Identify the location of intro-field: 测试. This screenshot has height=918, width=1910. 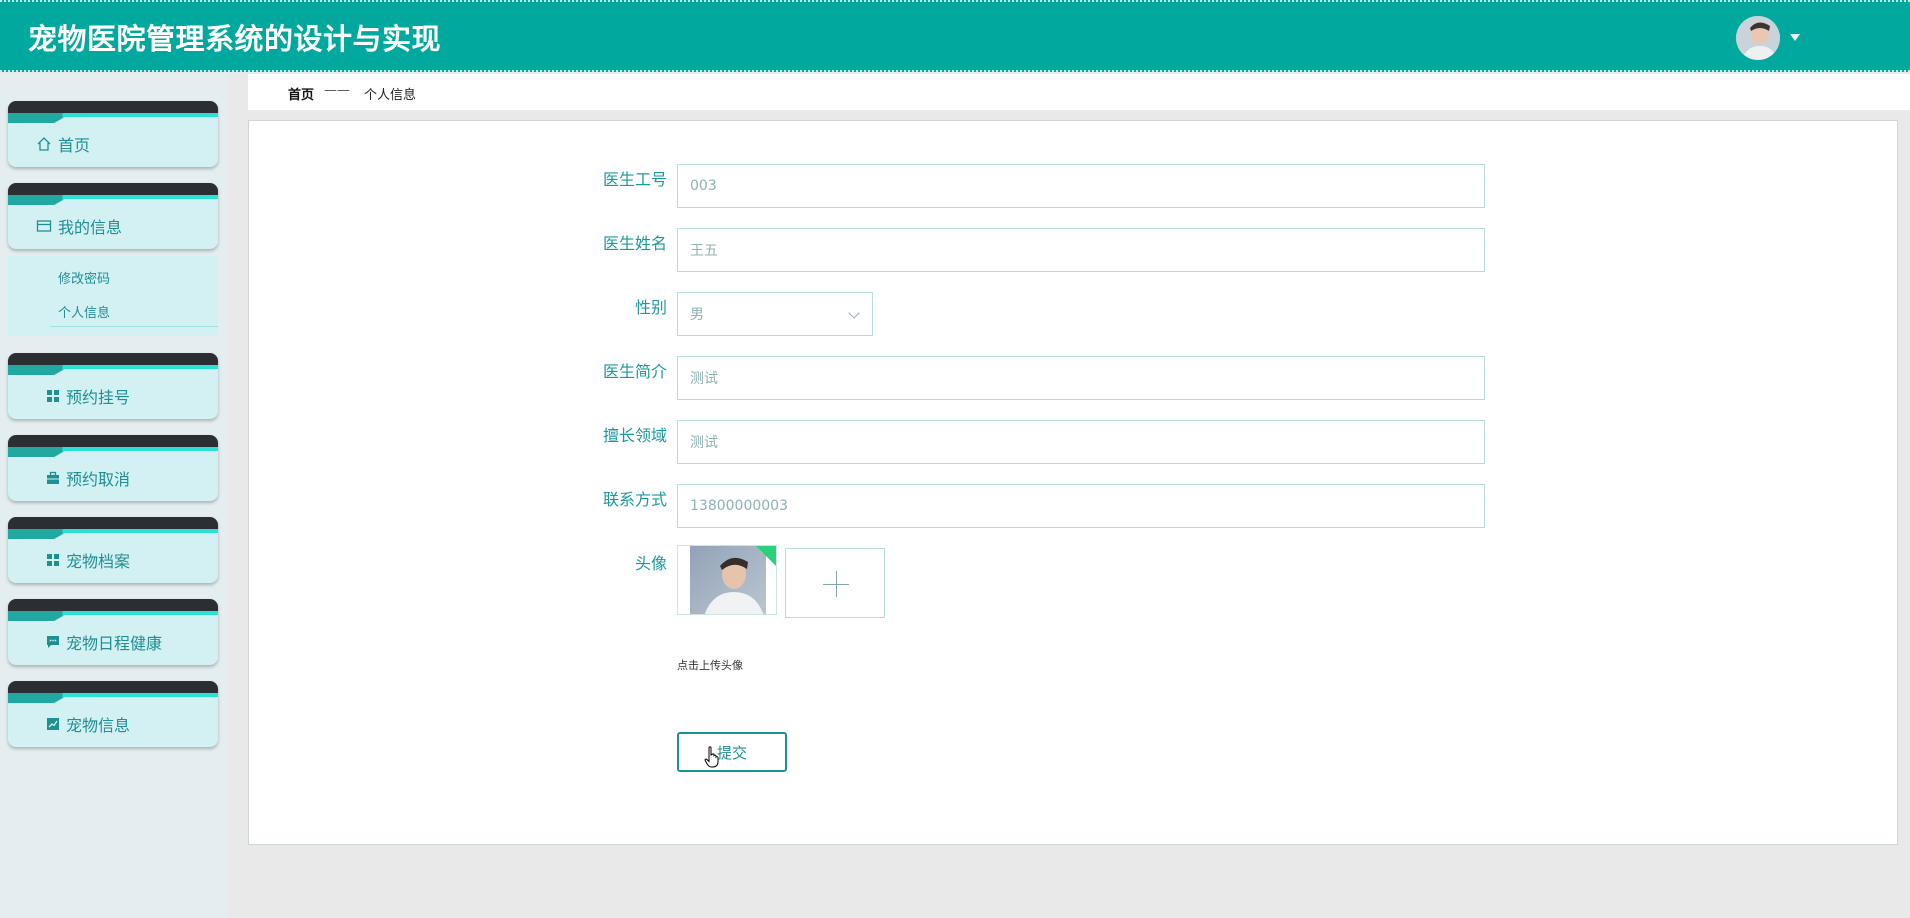
(1081, 378).